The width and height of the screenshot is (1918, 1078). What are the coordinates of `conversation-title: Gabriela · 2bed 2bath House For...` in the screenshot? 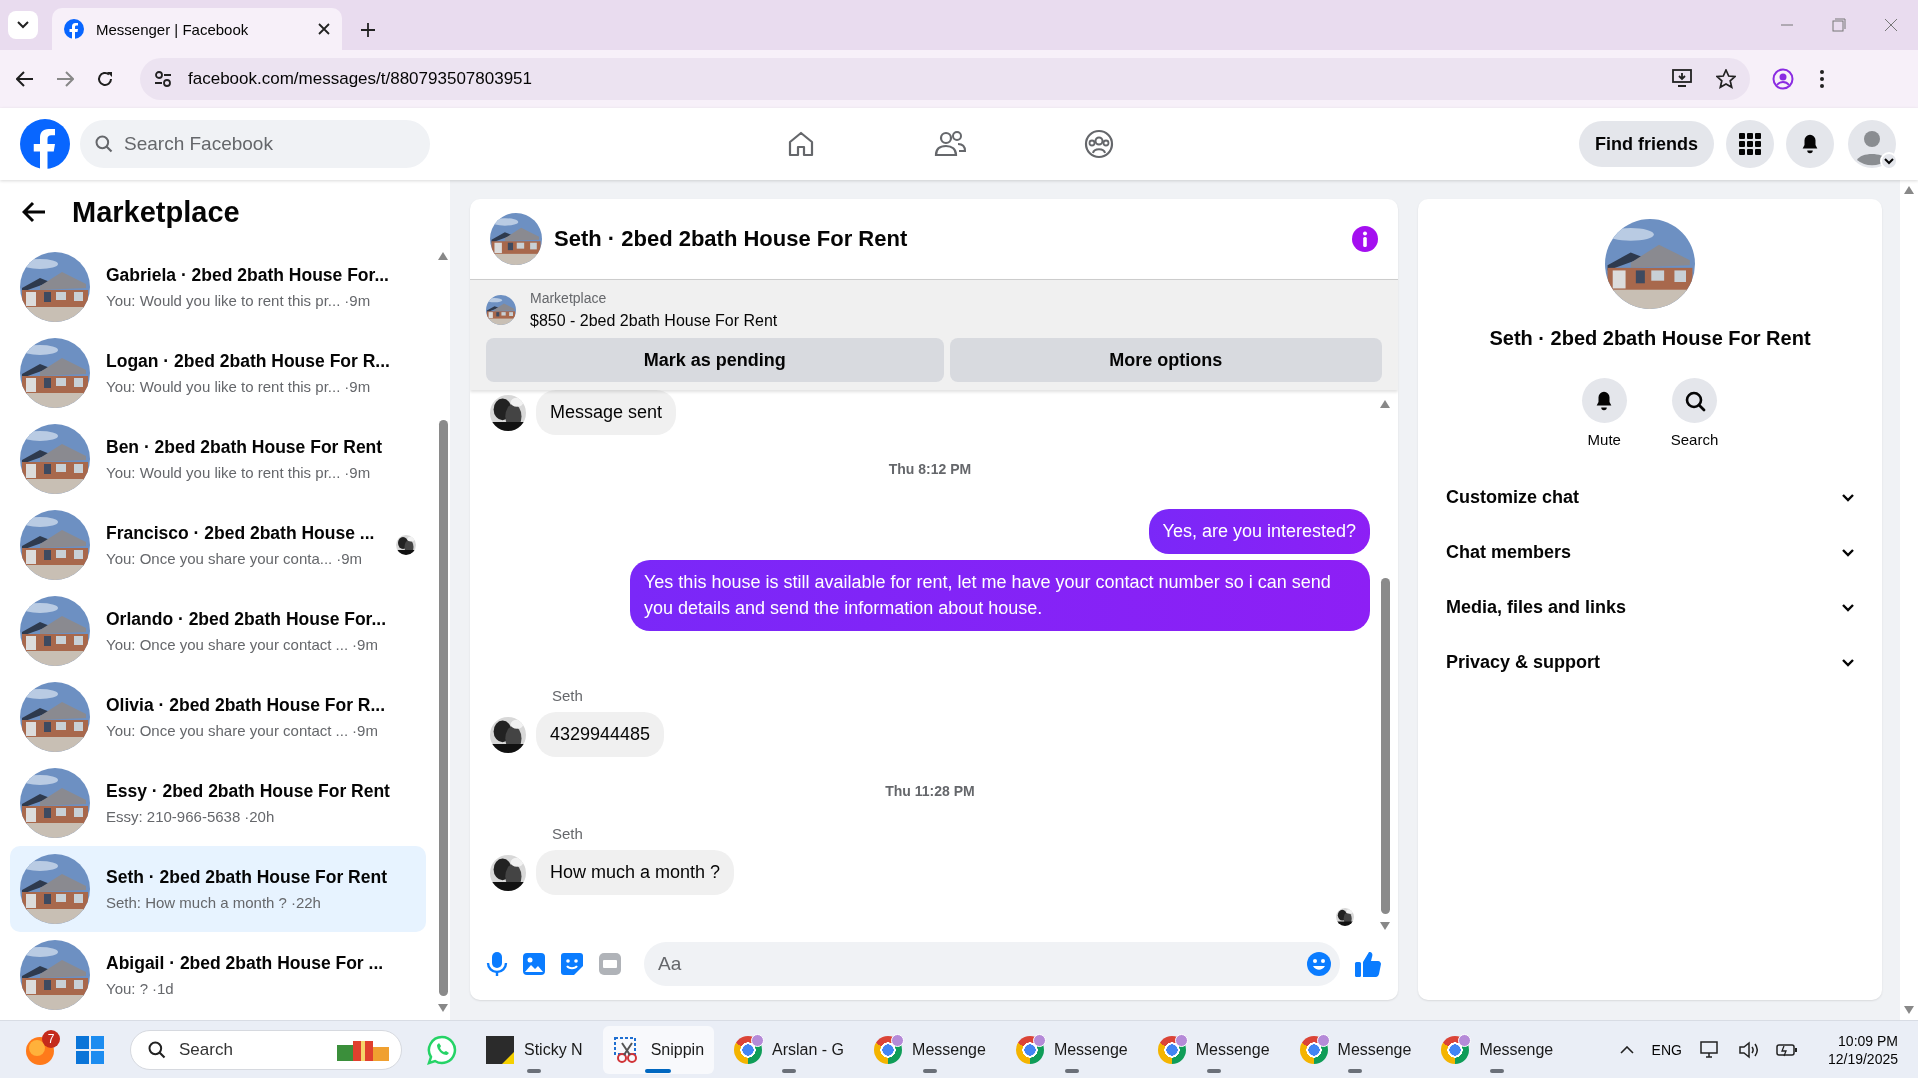 It's located at (248, 275).